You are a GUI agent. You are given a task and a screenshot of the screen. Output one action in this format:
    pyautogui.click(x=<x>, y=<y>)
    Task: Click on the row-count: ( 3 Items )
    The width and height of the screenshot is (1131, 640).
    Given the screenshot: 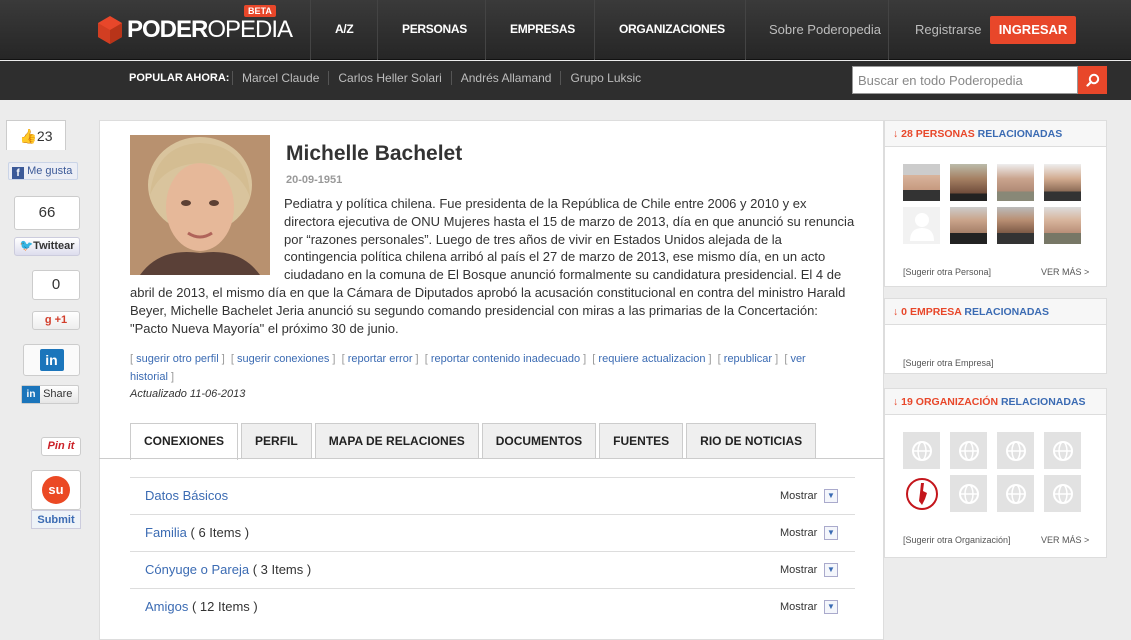 What is the action you would take?
    pyautogui.click(x=280, y=569)
    